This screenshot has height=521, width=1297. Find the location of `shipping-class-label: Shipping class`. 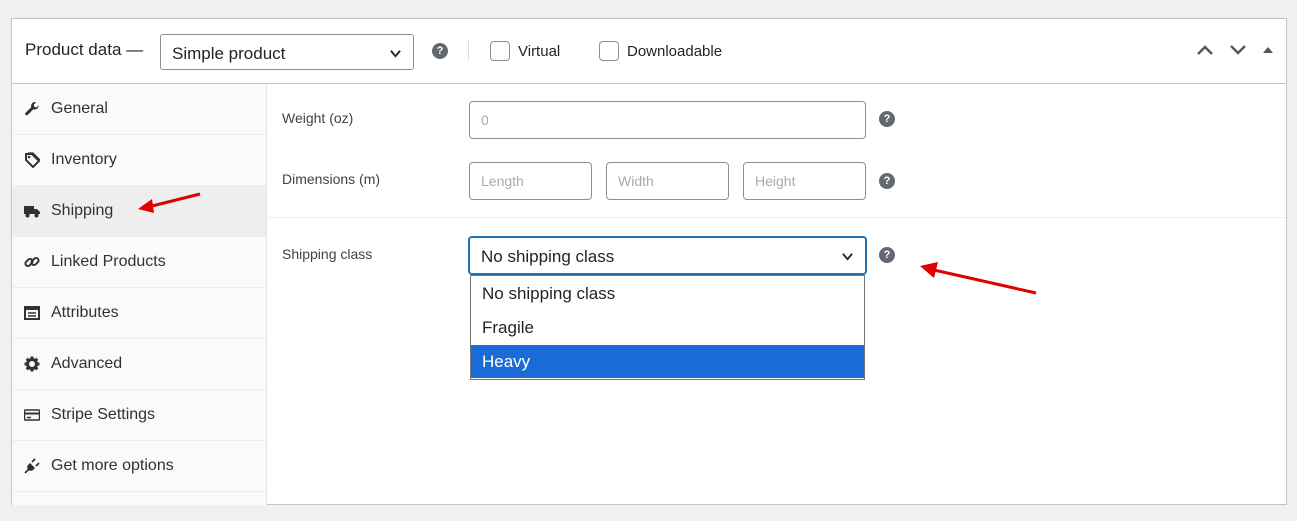

shipping-class-label: Shipping class is located at coordinates (327, 254).